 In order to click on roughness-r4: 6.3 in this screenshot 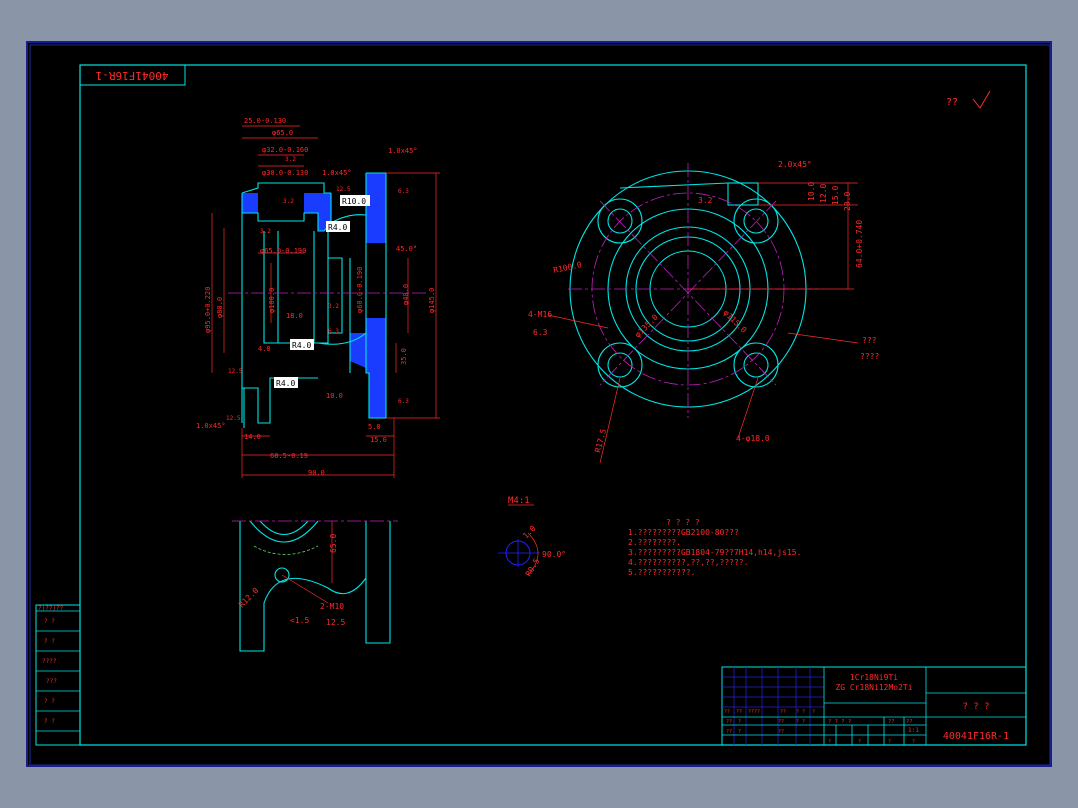, I will do `click(403, 191)`.